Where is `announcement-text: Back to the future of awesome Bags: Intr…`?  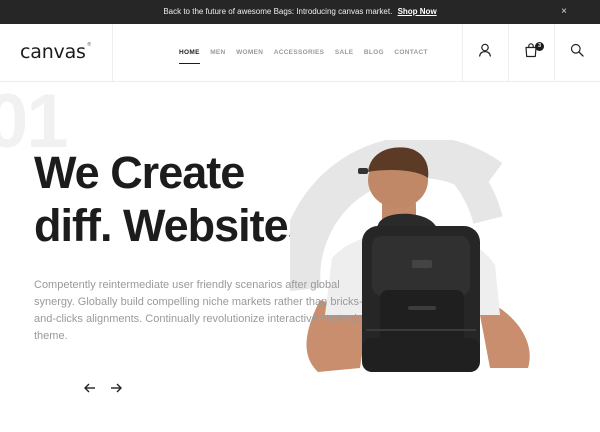
announcement-text: Back to the future of awesome Bags: Intr… is located at coordinates (278, 11).